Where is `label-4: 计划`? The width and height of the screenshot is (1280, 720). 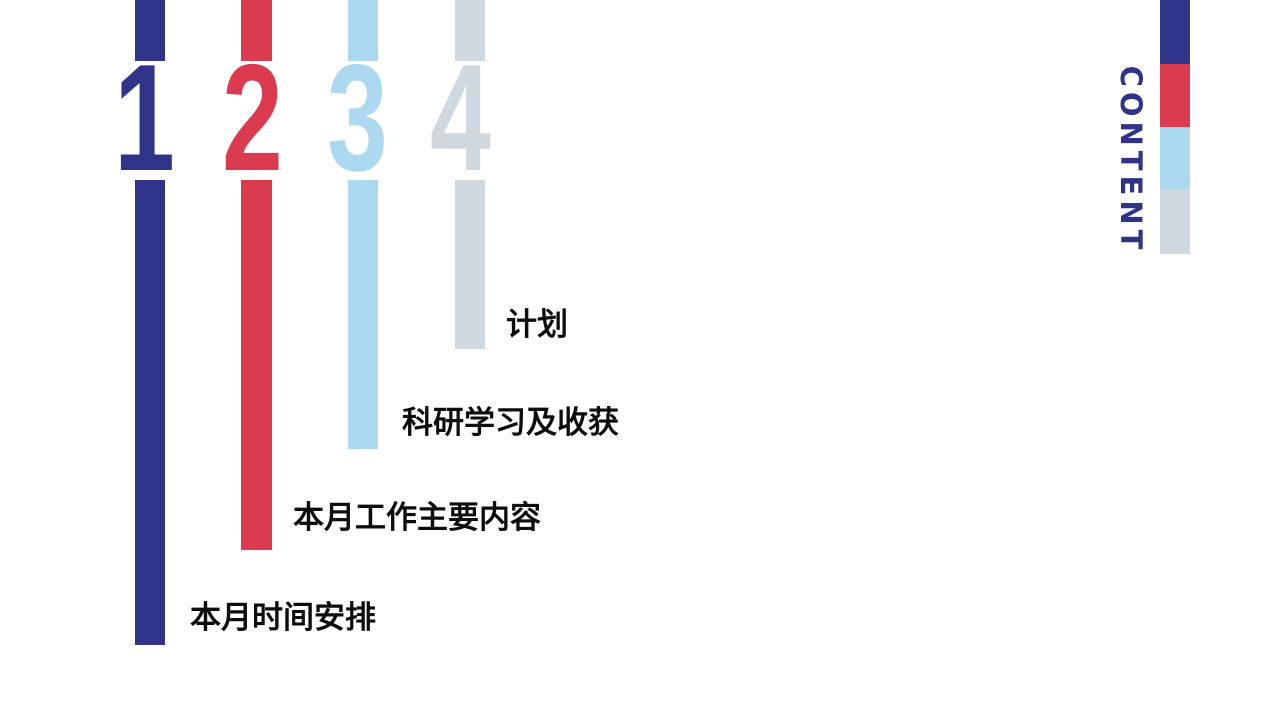
label-4: 计划 is located at coordinates (537, 325).